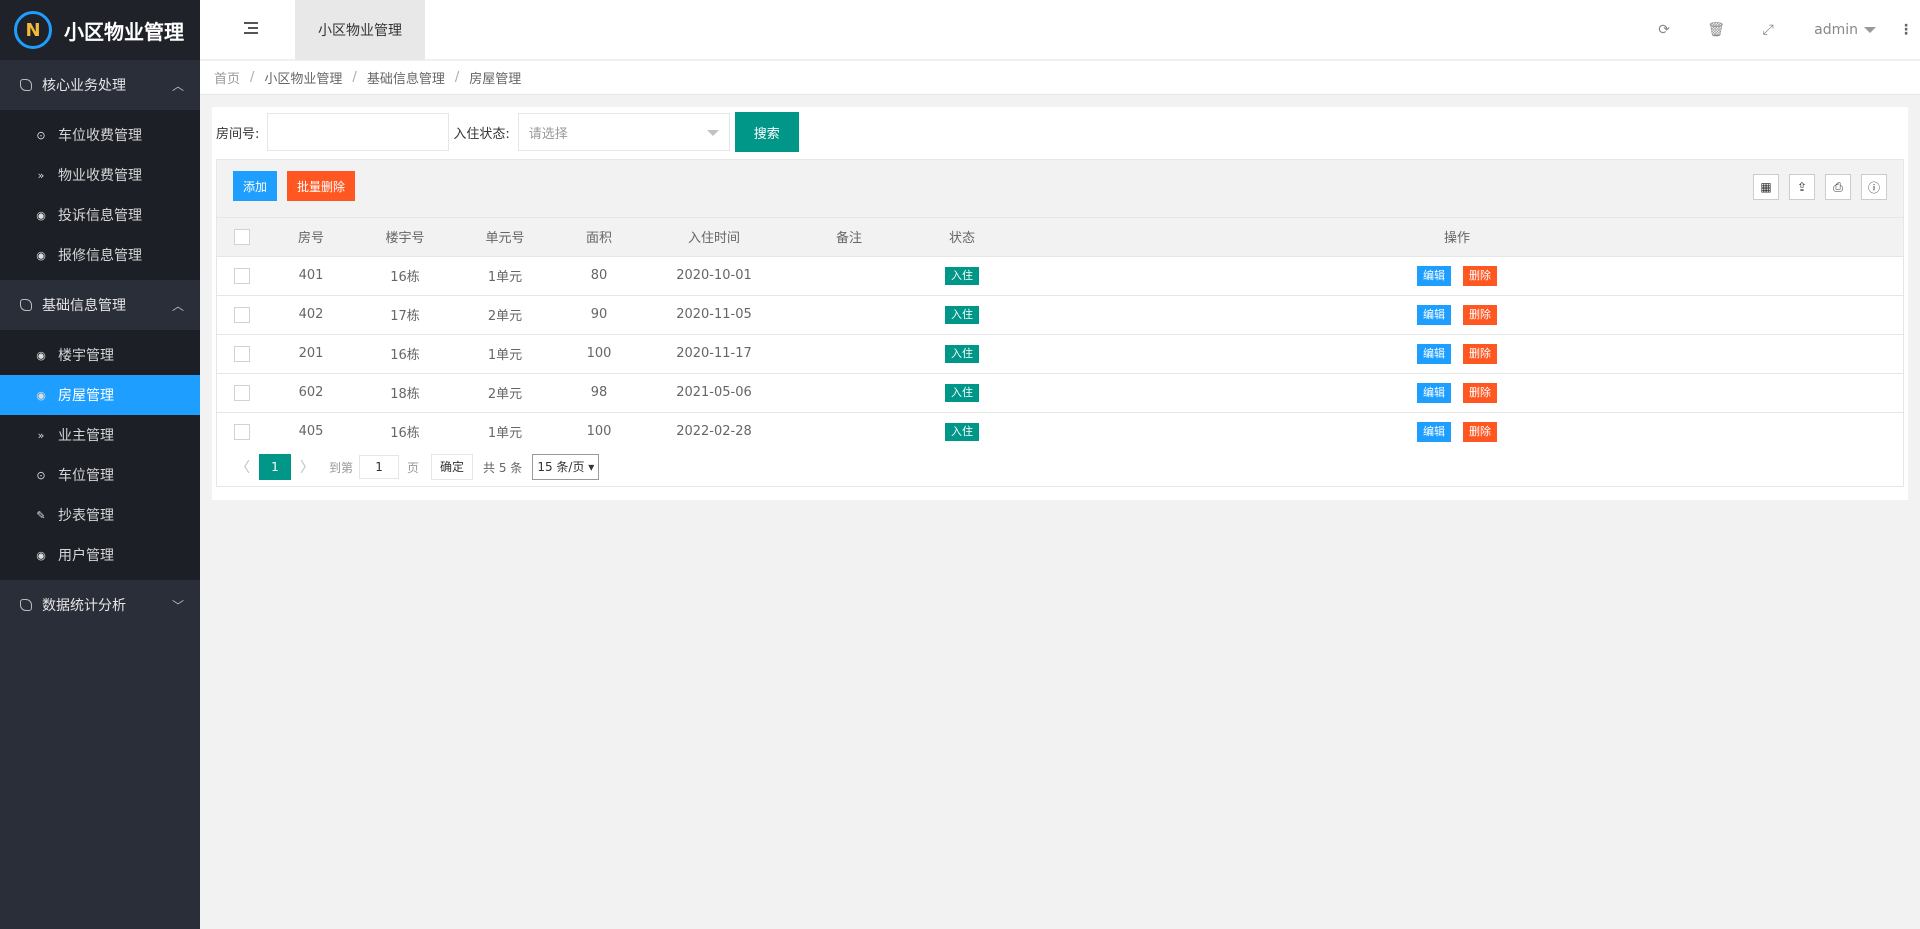 This screenshot has height=929, width=1920. Describe the element at coordinates (849, 237) in the screenshot. I see `column-header: 备注` at that location.